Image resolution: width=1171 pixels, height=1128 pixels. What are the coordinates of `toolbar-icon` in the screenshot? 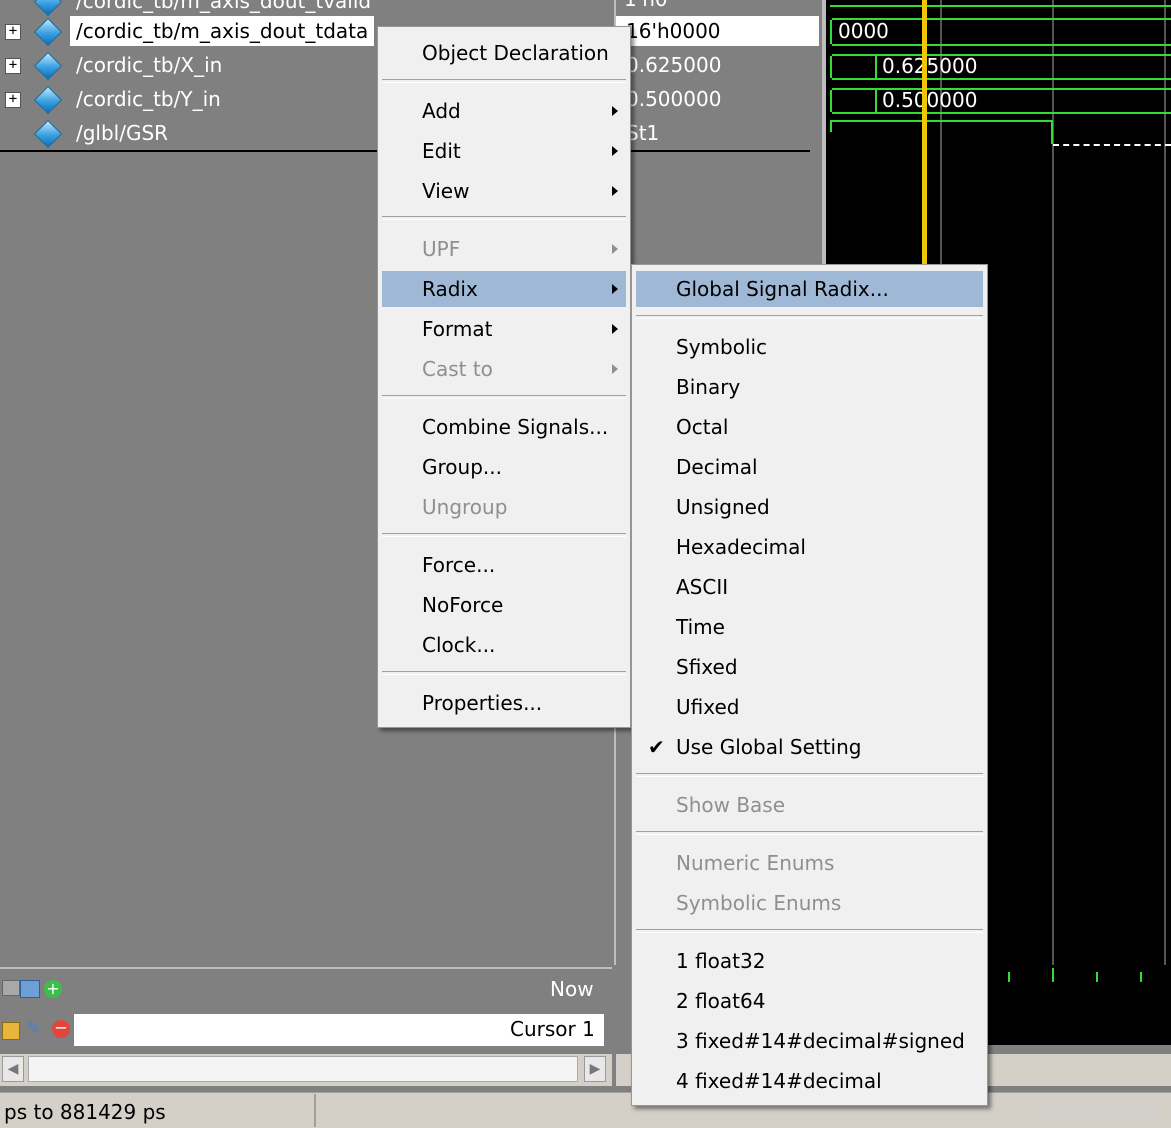 It's located at (11, 988).